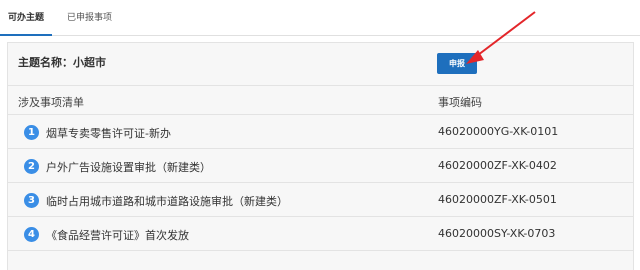  I want to click on item-name: 户外广告设施设置审批（新建类）, so click(128, 167).